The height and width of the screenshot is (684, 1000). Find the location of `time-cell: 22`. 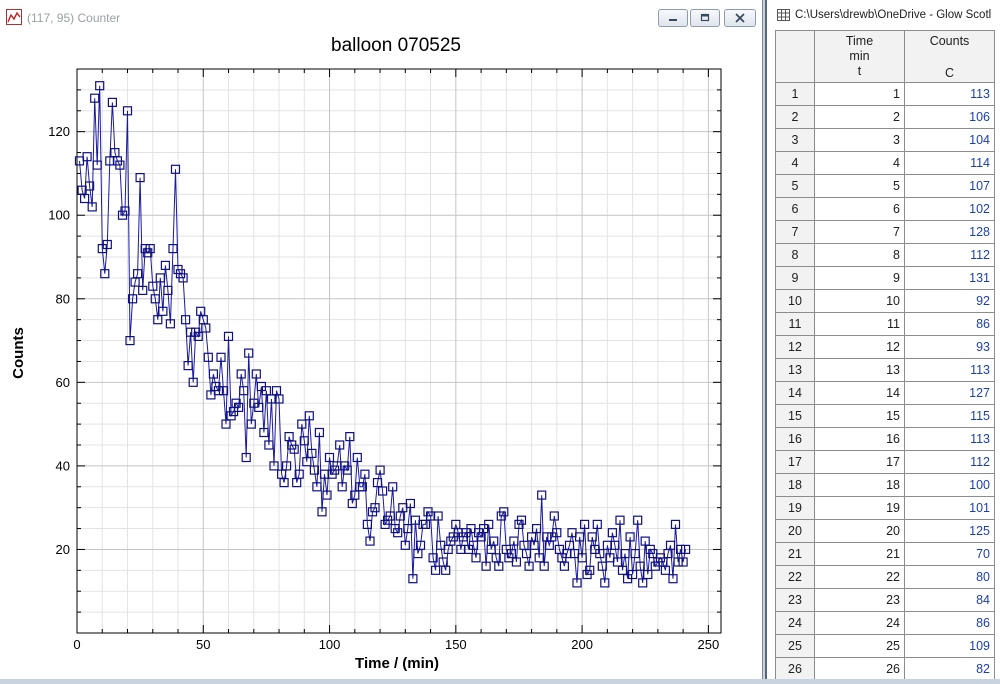

time-cell: 22 is located at coordinates (859, 577).